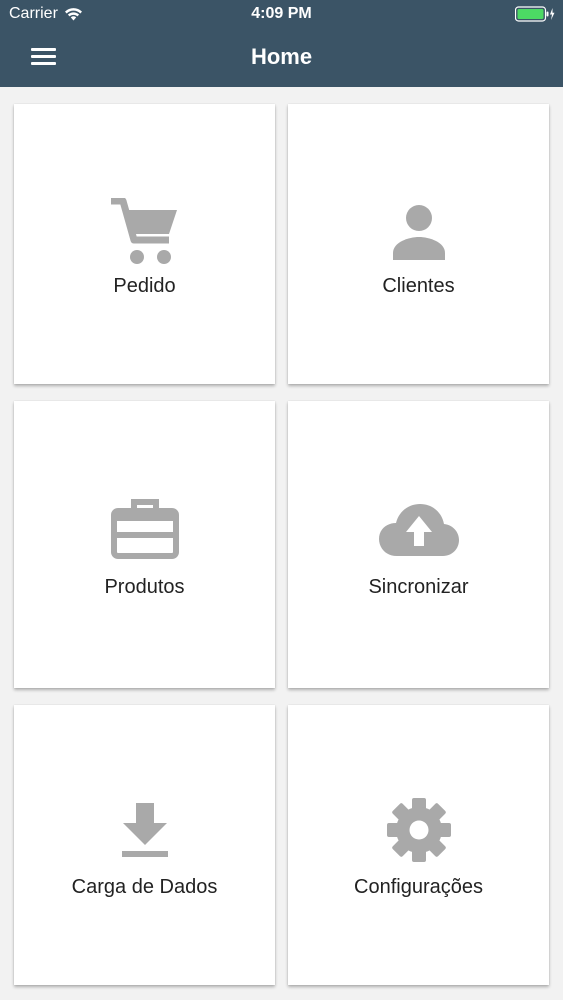 The image size is (563, 1000). I want to click on tile-label: Sincronizar, so click(418, 587).